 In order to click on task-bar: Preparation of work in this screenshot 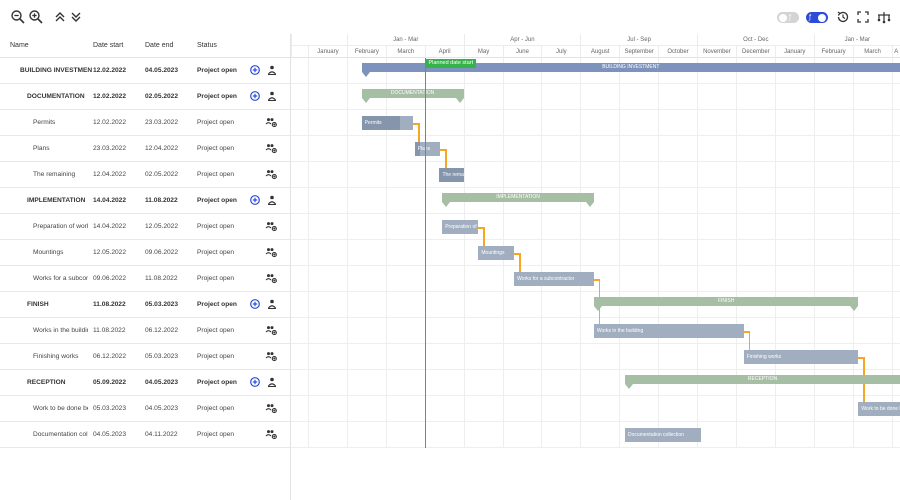, I will do `click(460, 227)`.